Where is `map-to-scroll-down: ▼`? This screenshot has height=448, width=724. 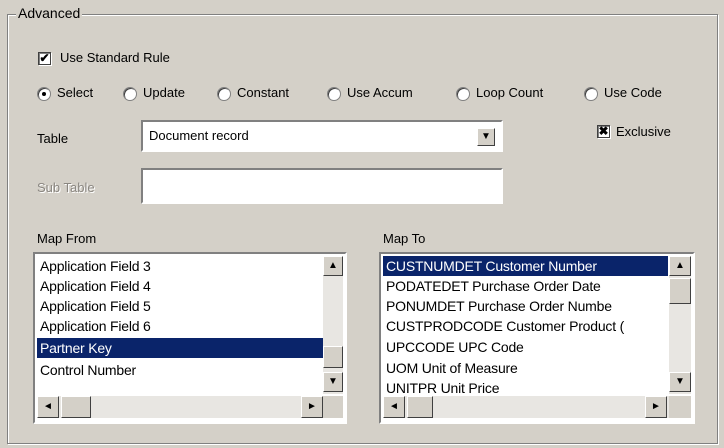
map-to-scroll-down: ▼ is located at coordinates (680, 382).